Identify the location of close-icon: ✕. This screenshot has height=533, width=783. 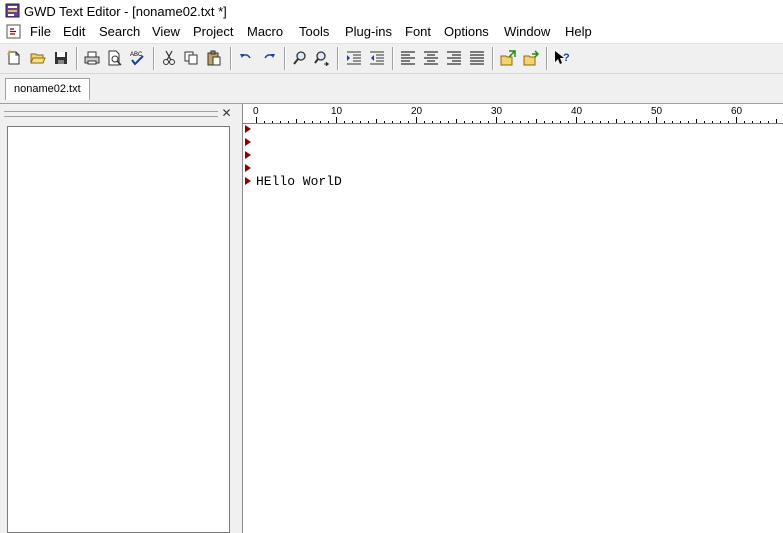
(226, 113).